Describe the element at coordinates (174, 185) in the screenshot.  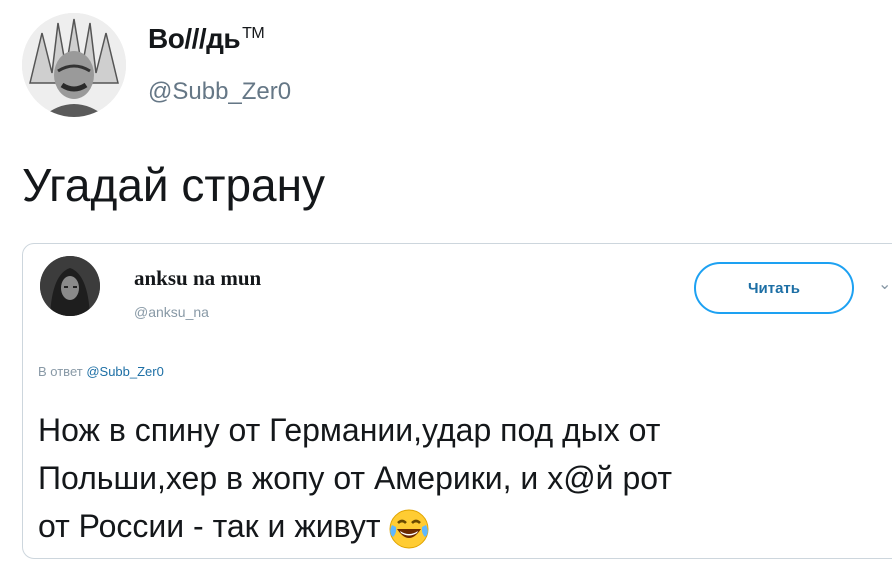
I see `tweet-text: Угадай страну` at that location.